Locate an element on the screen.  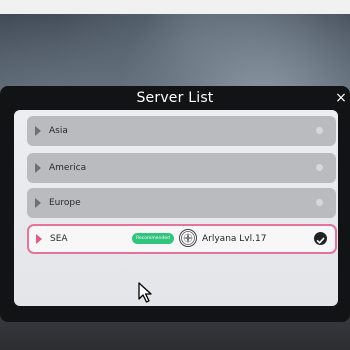
compass-avatar-icon is located at coordinates (188, 238).